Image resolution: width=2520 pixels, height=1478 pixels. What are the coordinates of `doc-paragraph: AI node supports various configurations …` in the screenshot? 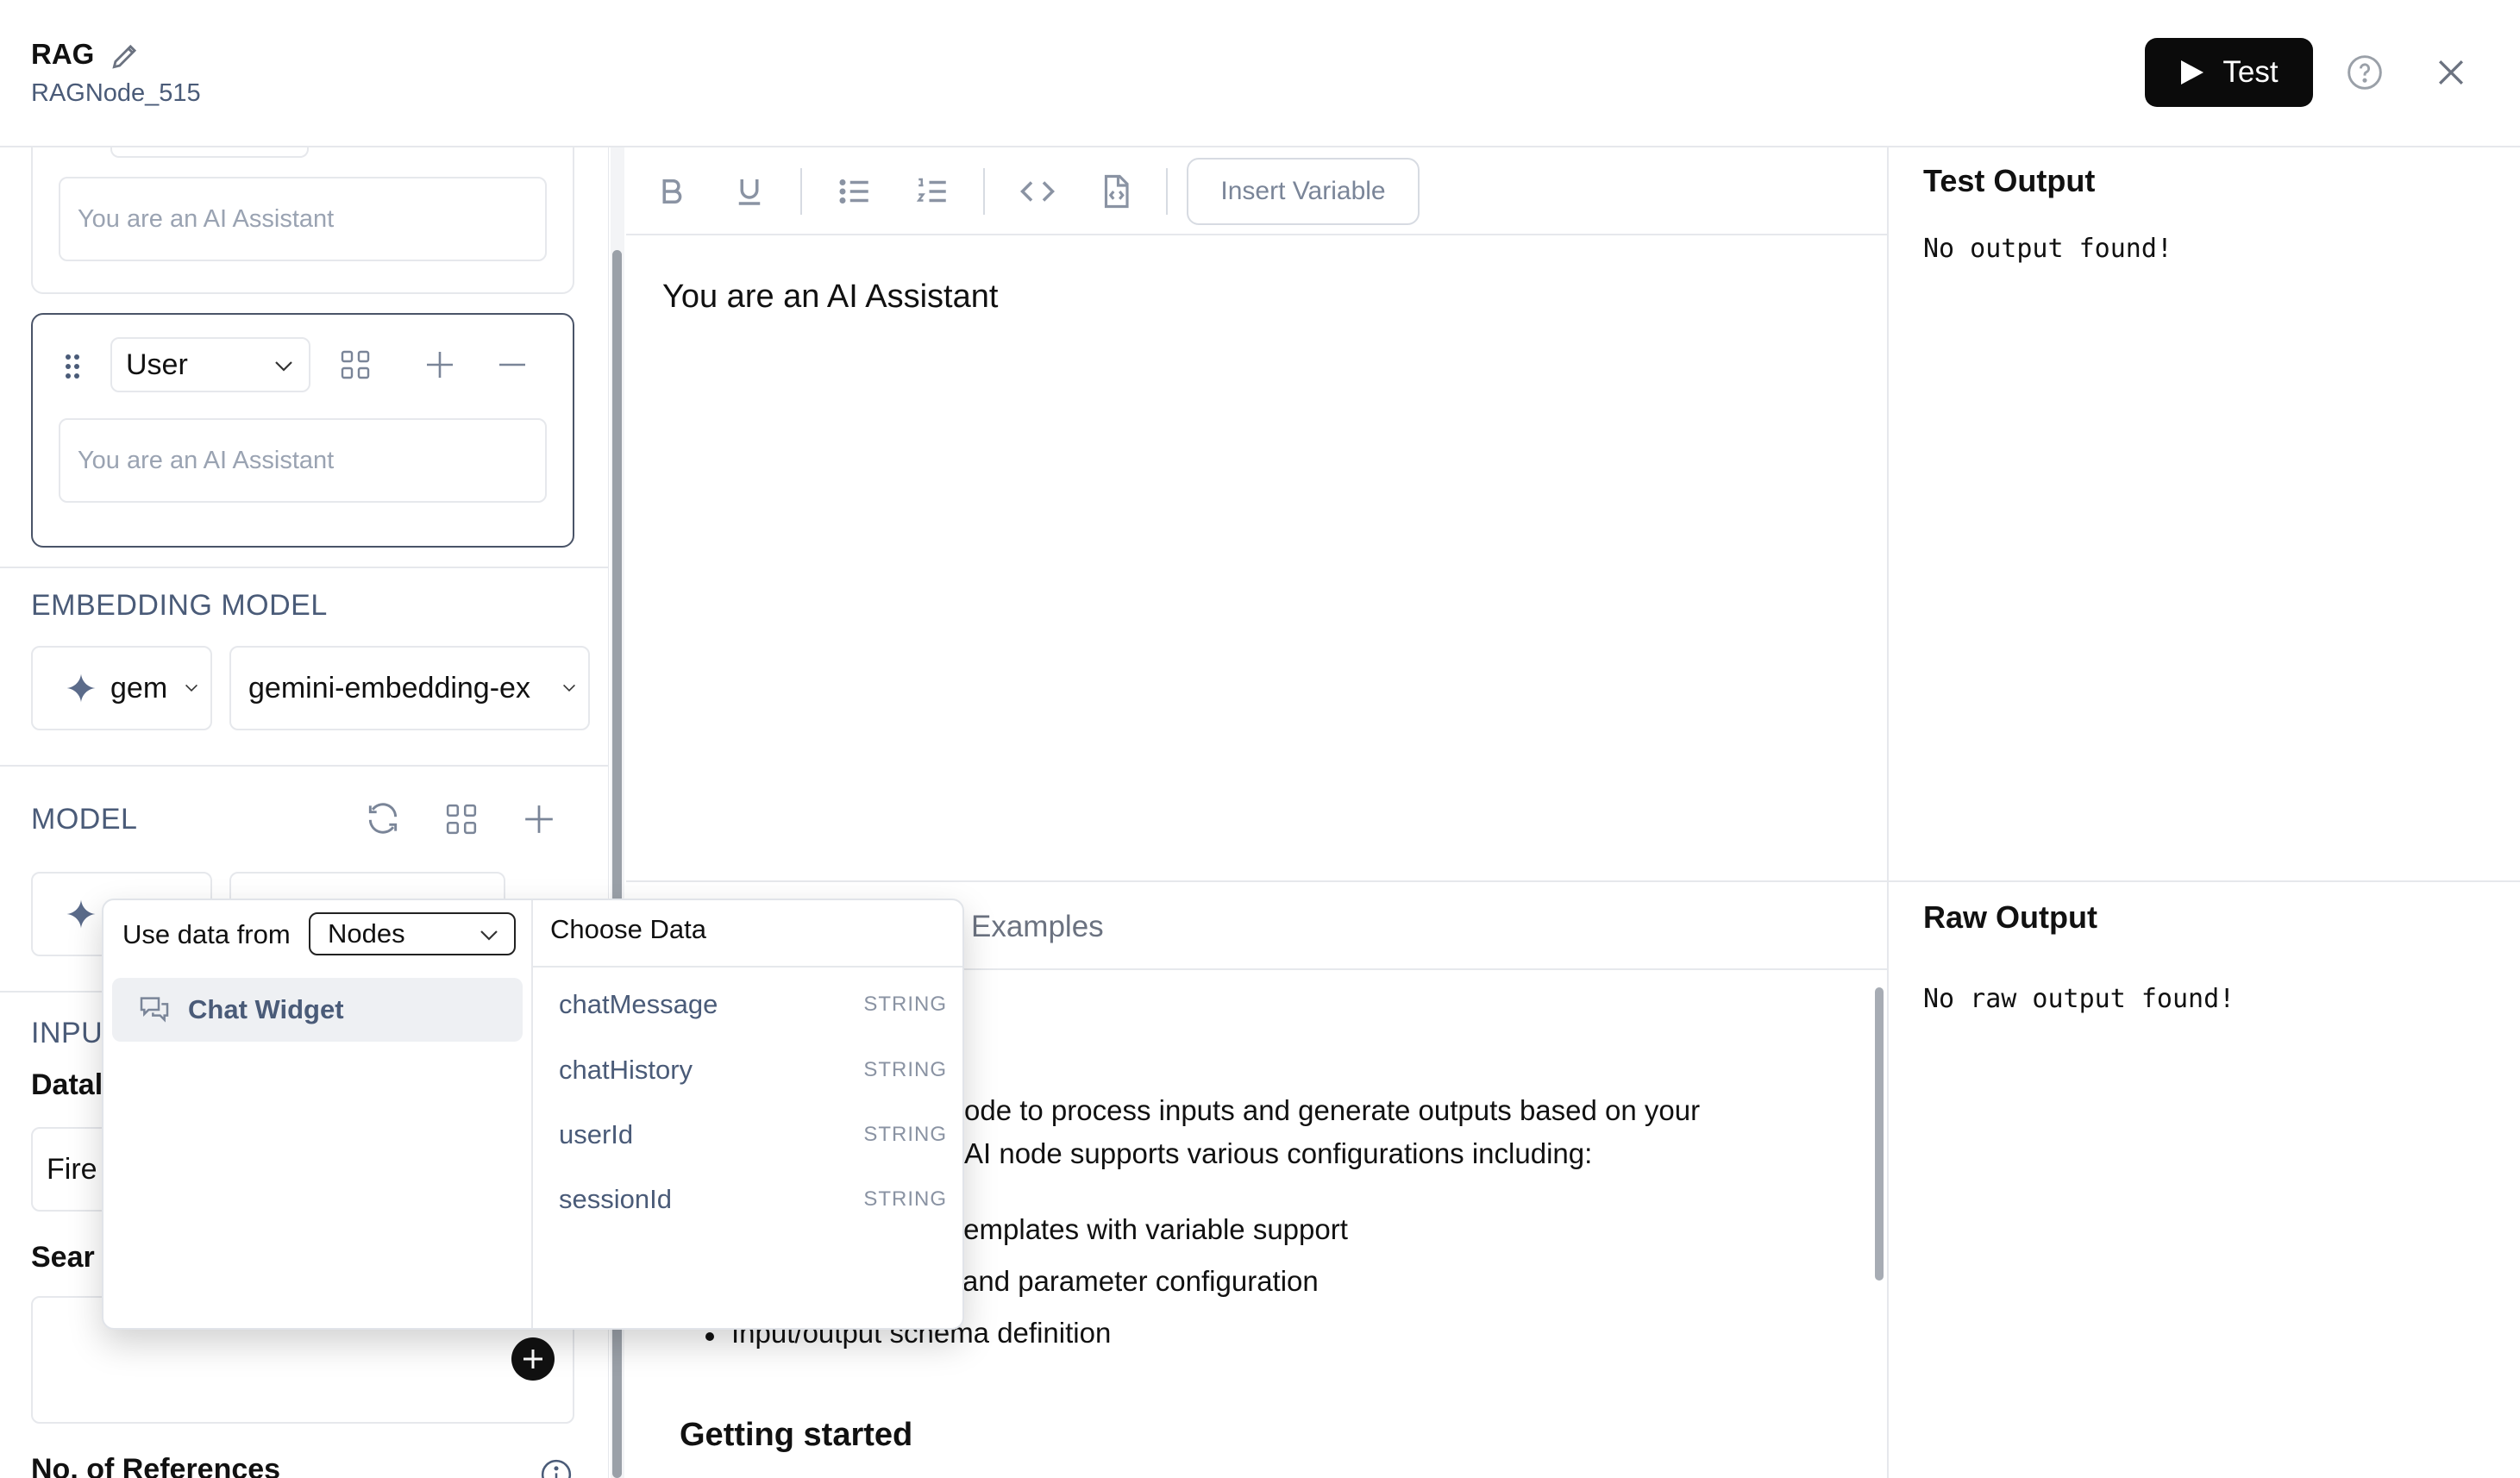 It's located at (1278, 1153).